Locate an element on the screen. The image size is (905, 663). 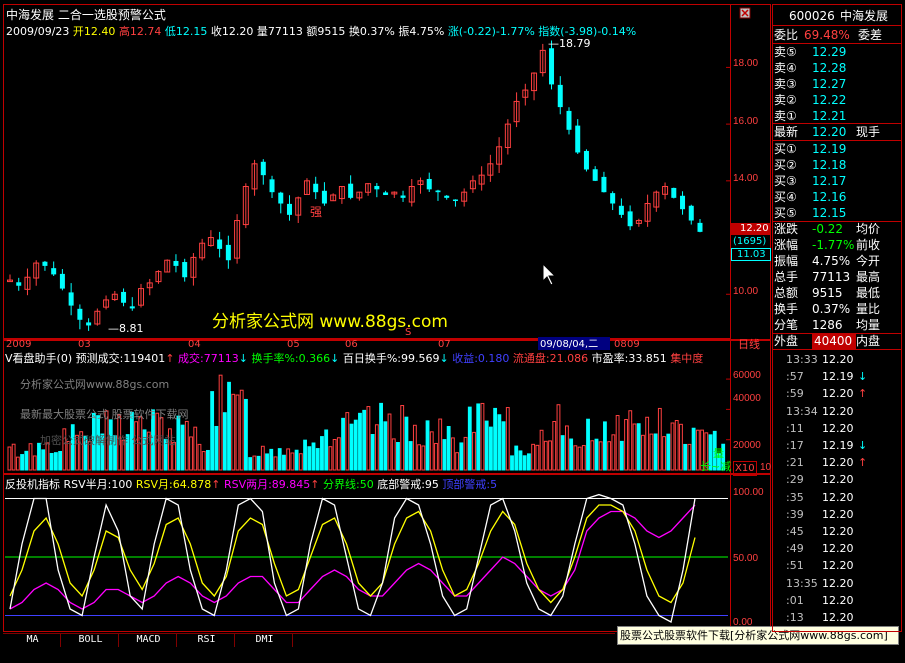
tick-time: :29 is located at coordinates (795, 480).